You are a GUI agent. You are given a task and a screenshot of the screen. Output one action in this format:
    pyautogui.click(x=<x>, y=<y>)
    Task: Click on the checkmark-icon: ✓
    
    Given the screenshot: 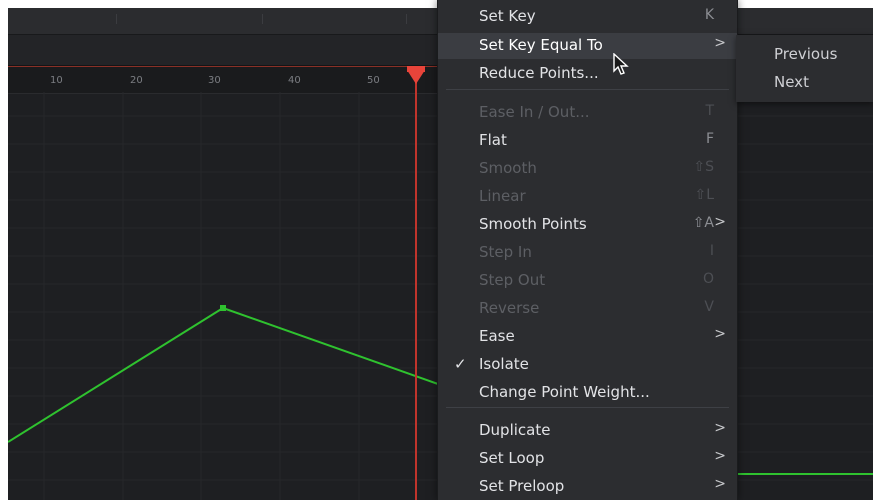 What is the action you would take?
    pyautogui.click(x=460, y=364)
    